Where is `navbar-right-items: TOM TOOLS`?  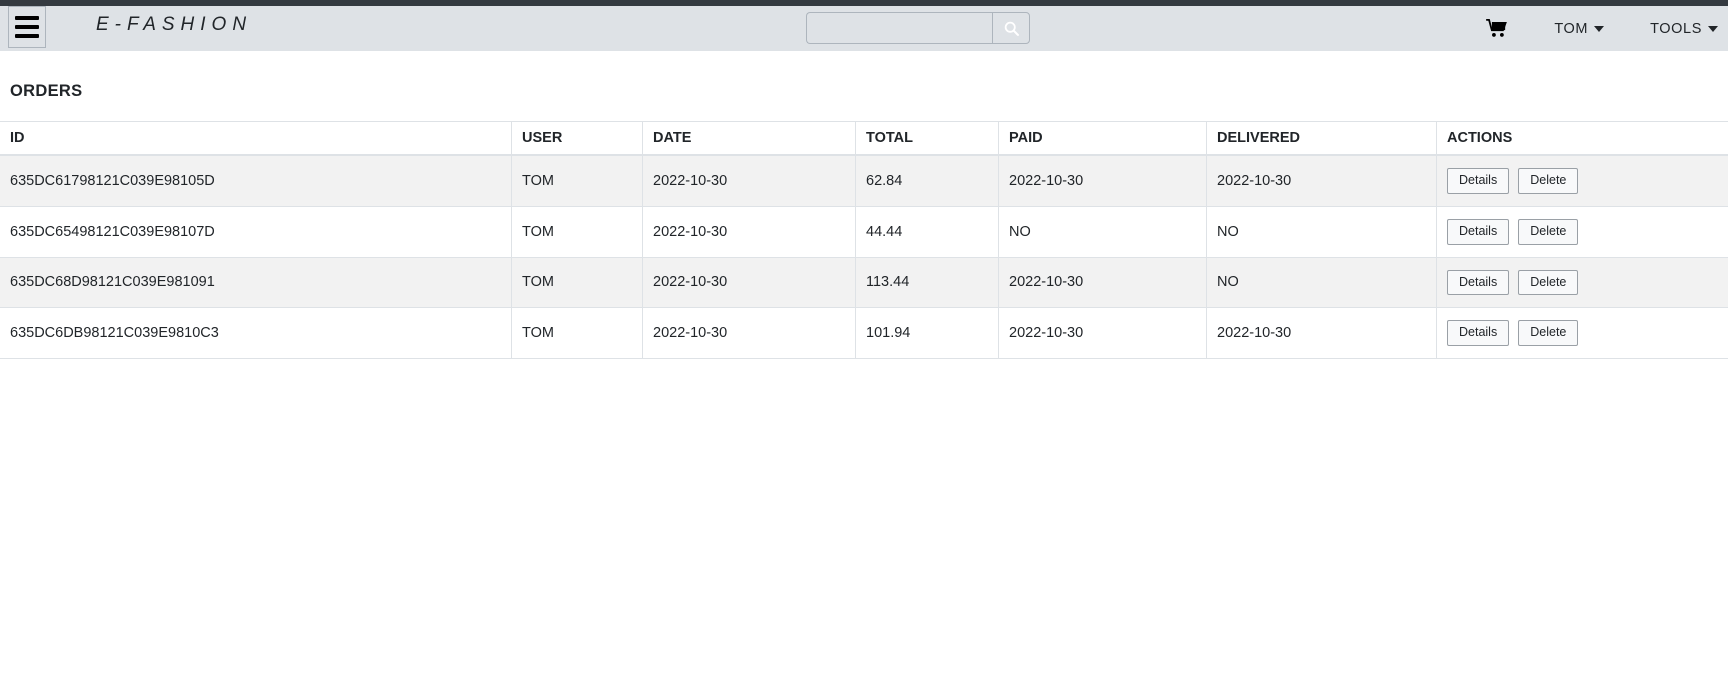
navbar-right-items: TOM TOOLS is located at coordinates (1602, 28).